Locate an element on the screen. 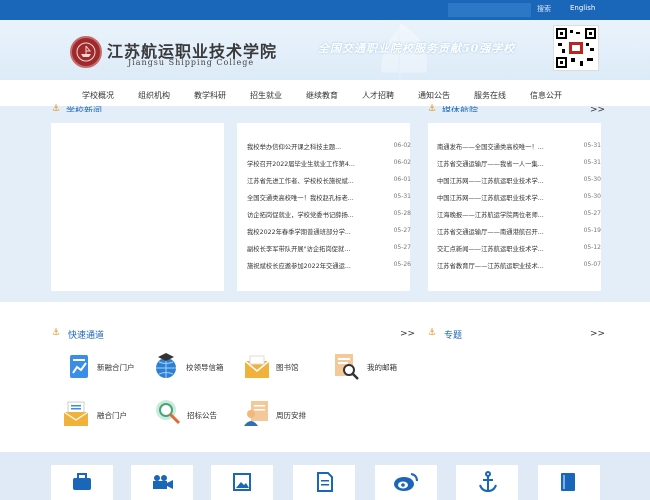 The image size is (650, 500). nav-continuing-education: 继续教育 is located at coordinates (322, 95).